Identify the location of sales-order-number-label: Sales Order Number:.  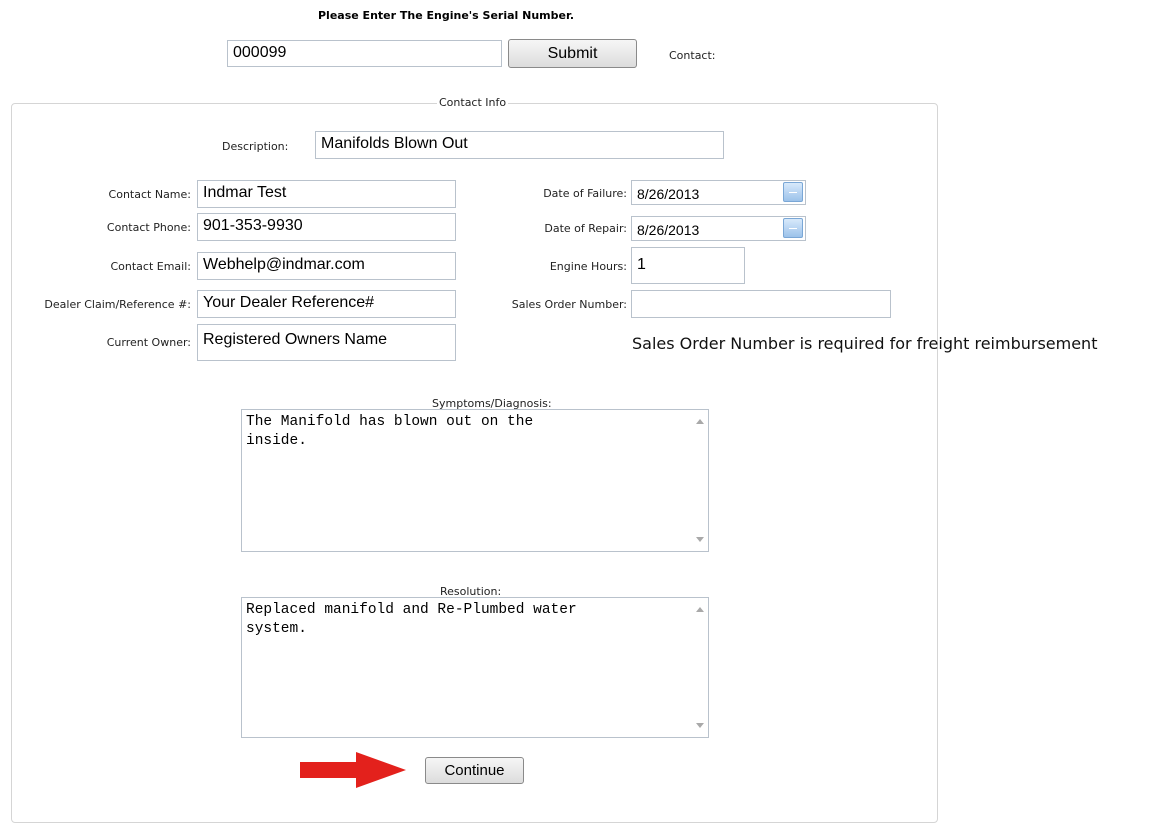
(569, 304).